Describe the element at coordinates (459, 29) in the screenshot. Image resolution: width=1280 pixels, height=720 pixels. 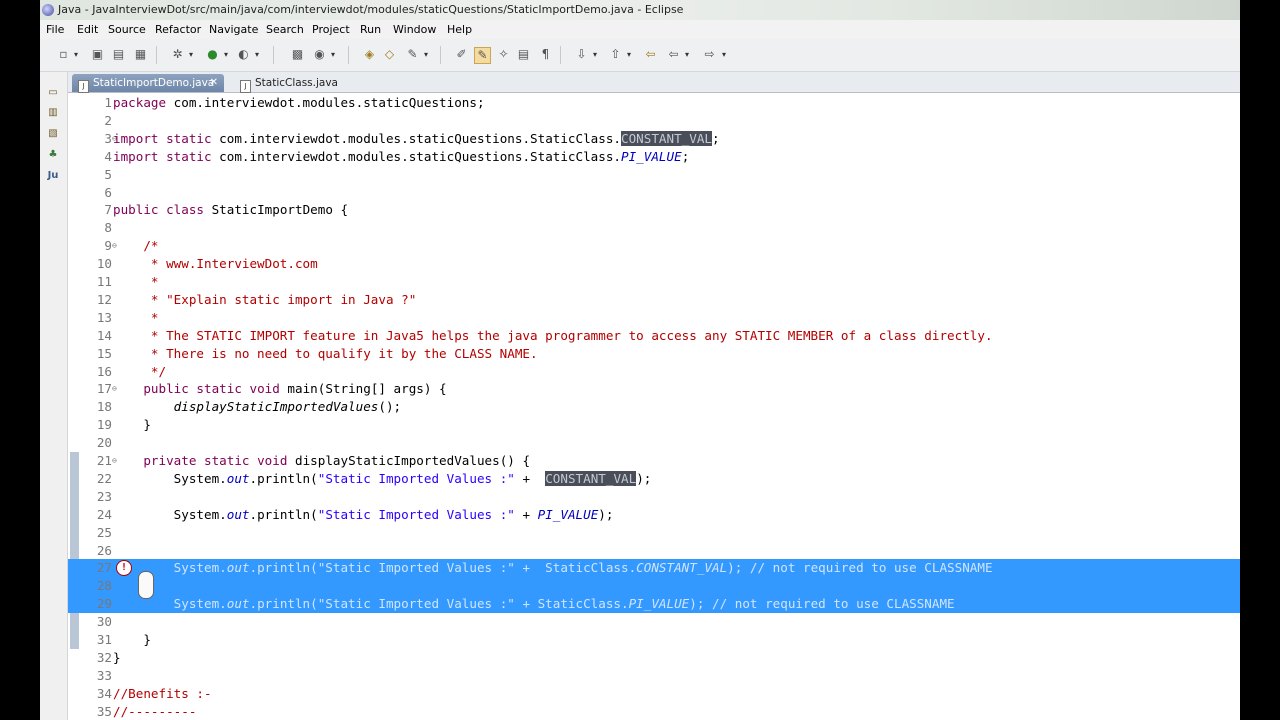
I see `menu-help: Help` at that location.